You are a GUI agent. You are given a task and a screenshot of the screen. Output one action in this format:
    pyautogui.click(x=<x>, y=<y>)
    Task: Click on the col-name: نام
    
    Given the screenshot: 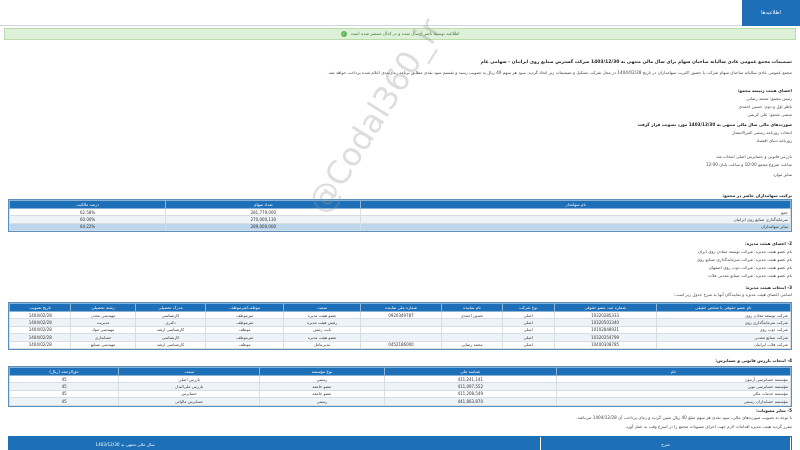 What is the action you would take?
    pyautogui.click(x=673, y=371)
    